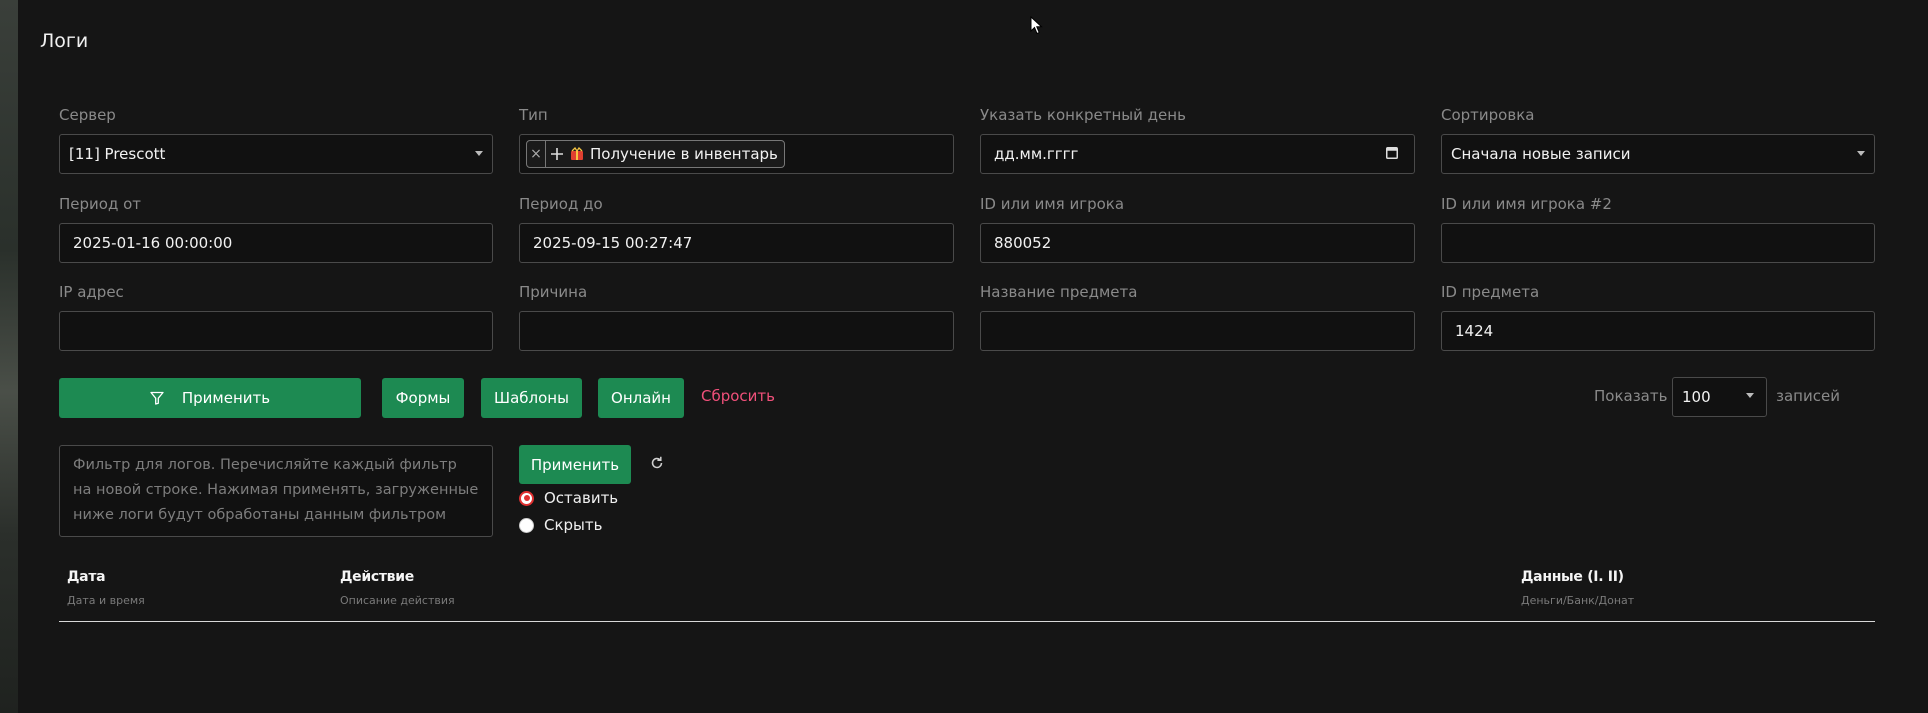  What do you see at coordinates (526, 498) in the screenshot?
I see `radio-selected-icon` at bounding box center [526, 498].